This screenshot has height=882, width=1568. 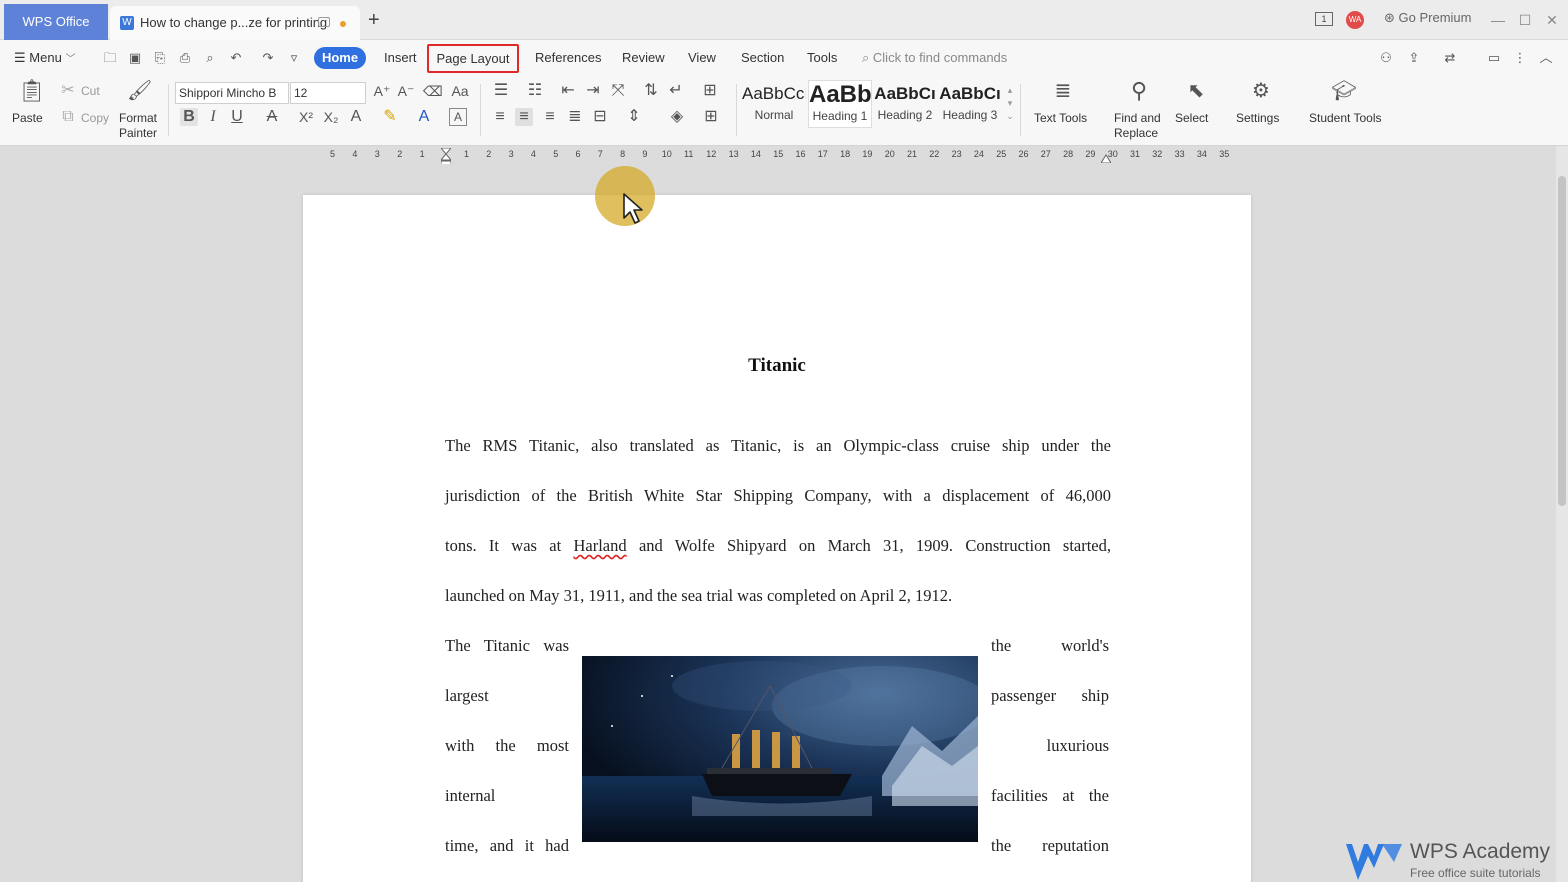 I want to click on minimize-icon: —, so click(x=1498, y=20).